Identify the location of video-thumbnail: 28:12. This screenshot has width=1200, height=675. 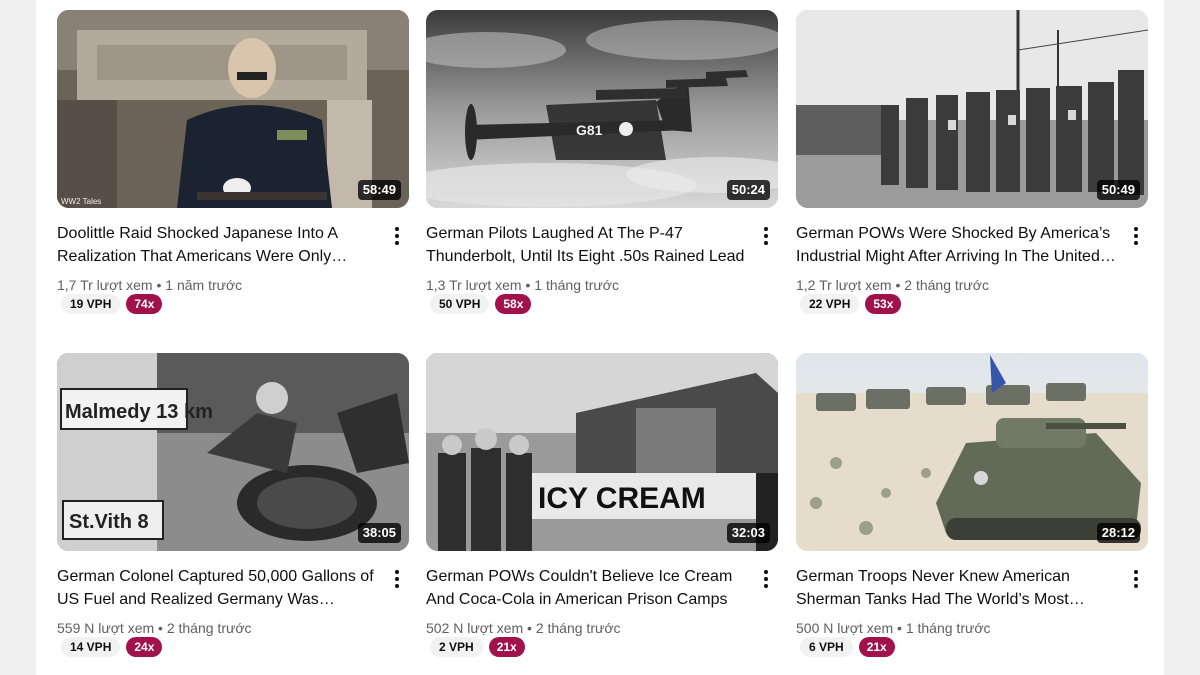
(972, 452).